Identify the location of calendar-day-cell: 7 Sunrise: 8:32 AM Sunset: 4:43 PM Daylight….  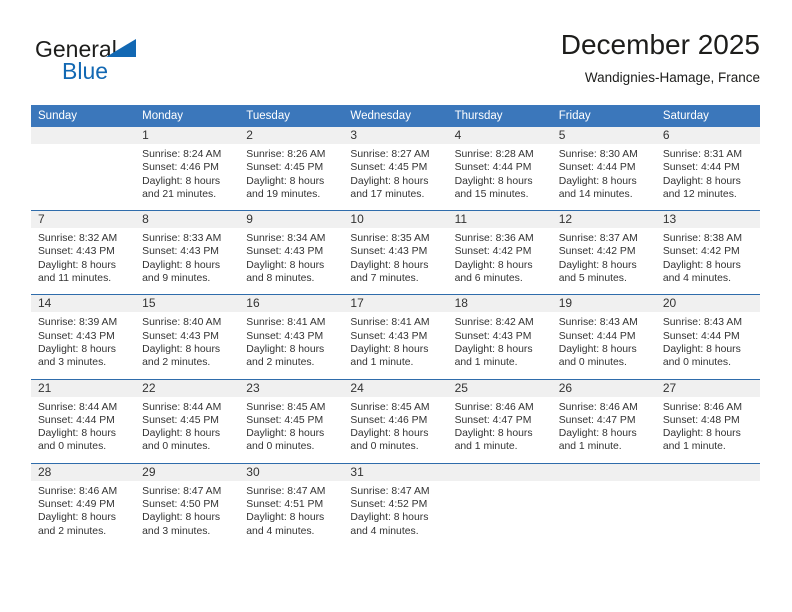
(83, 252).